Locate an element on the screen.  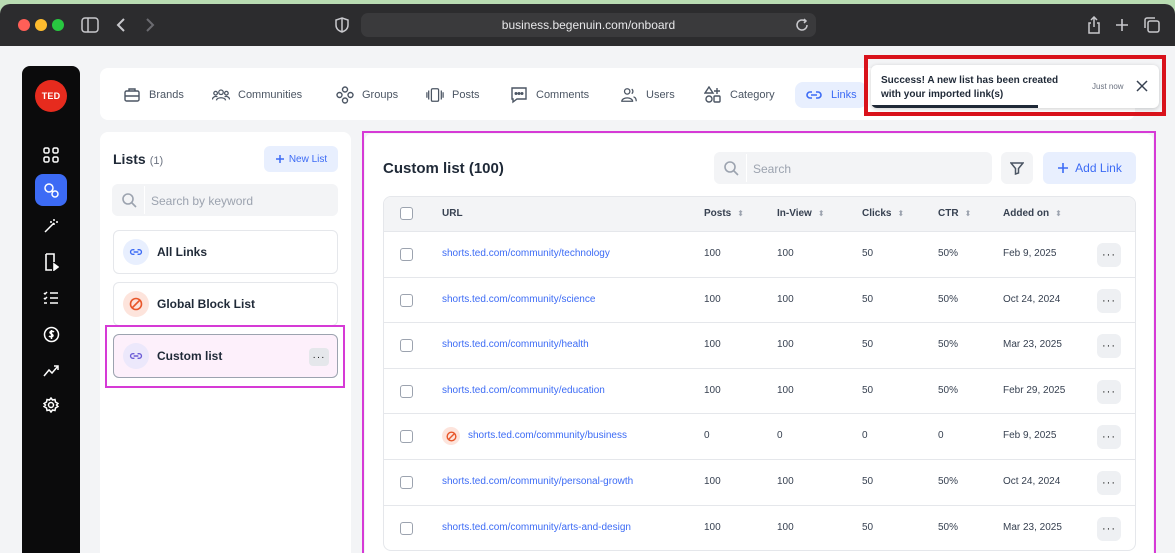
privacy-shield-icon is located at coordinates (342, 25).